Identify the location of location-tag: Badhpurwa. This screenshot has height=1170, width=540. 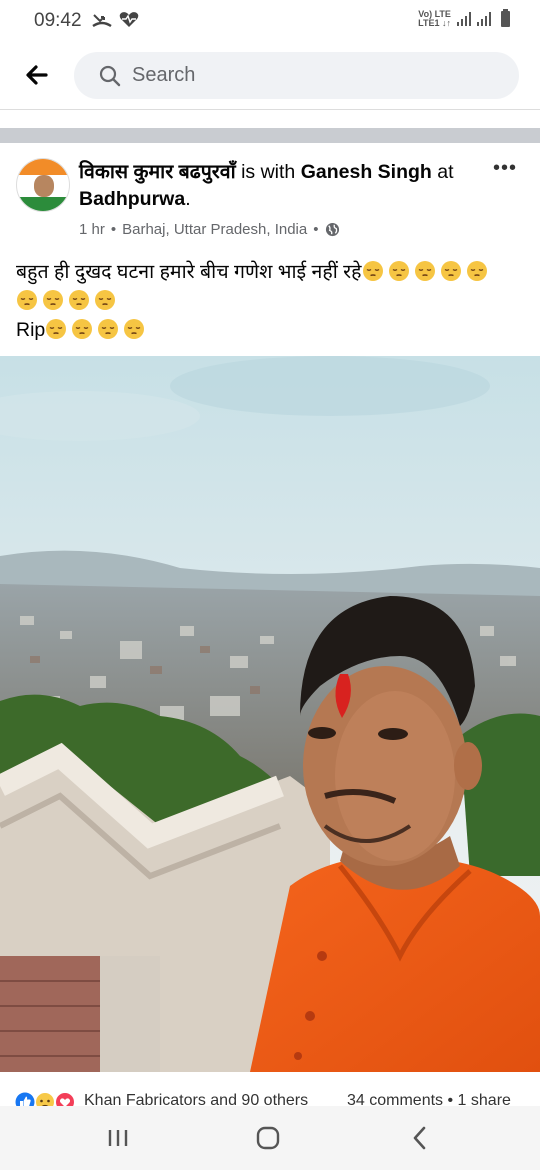
(132, 199).